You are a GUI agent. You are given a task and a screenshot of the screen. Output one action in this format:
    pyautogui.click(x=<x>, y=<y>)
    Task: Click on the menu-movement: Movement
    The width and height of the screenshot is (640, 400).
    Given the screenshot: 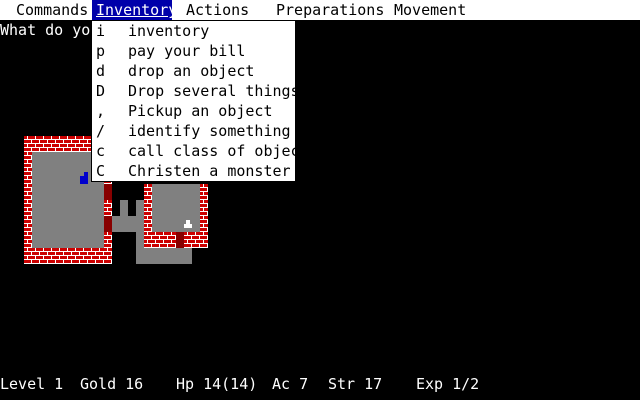 What is the action you would take?
    pyautogui.click(x=433, y=10)
    